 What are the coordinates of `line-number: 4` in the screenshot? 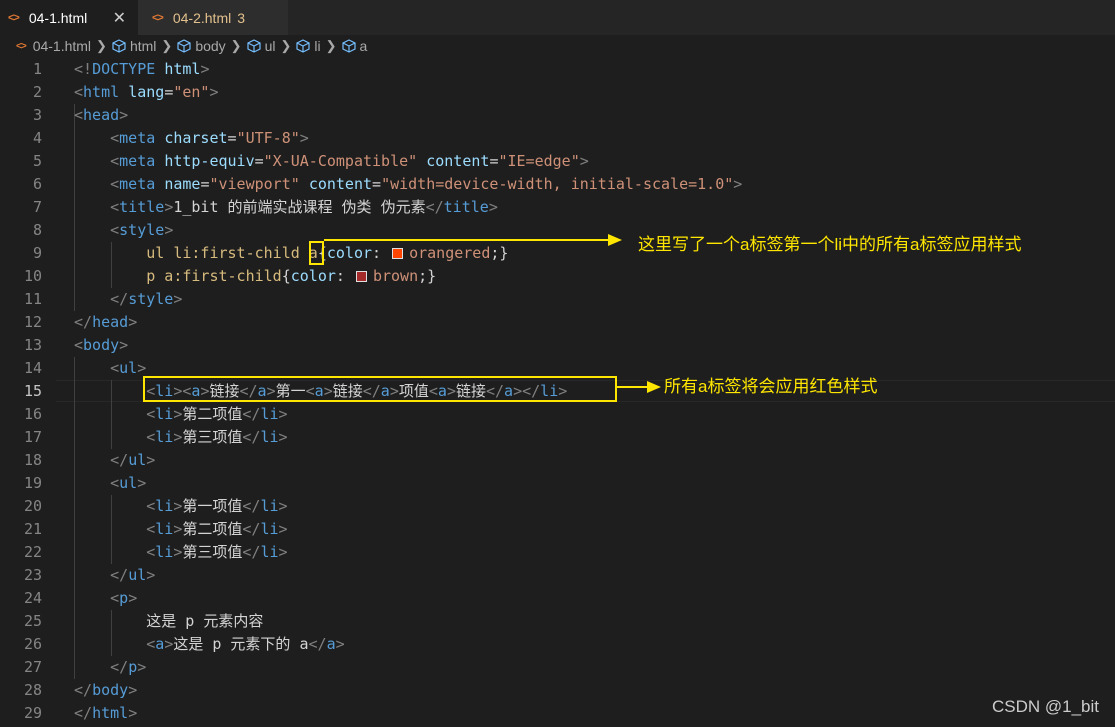 It's located at (37, 138).